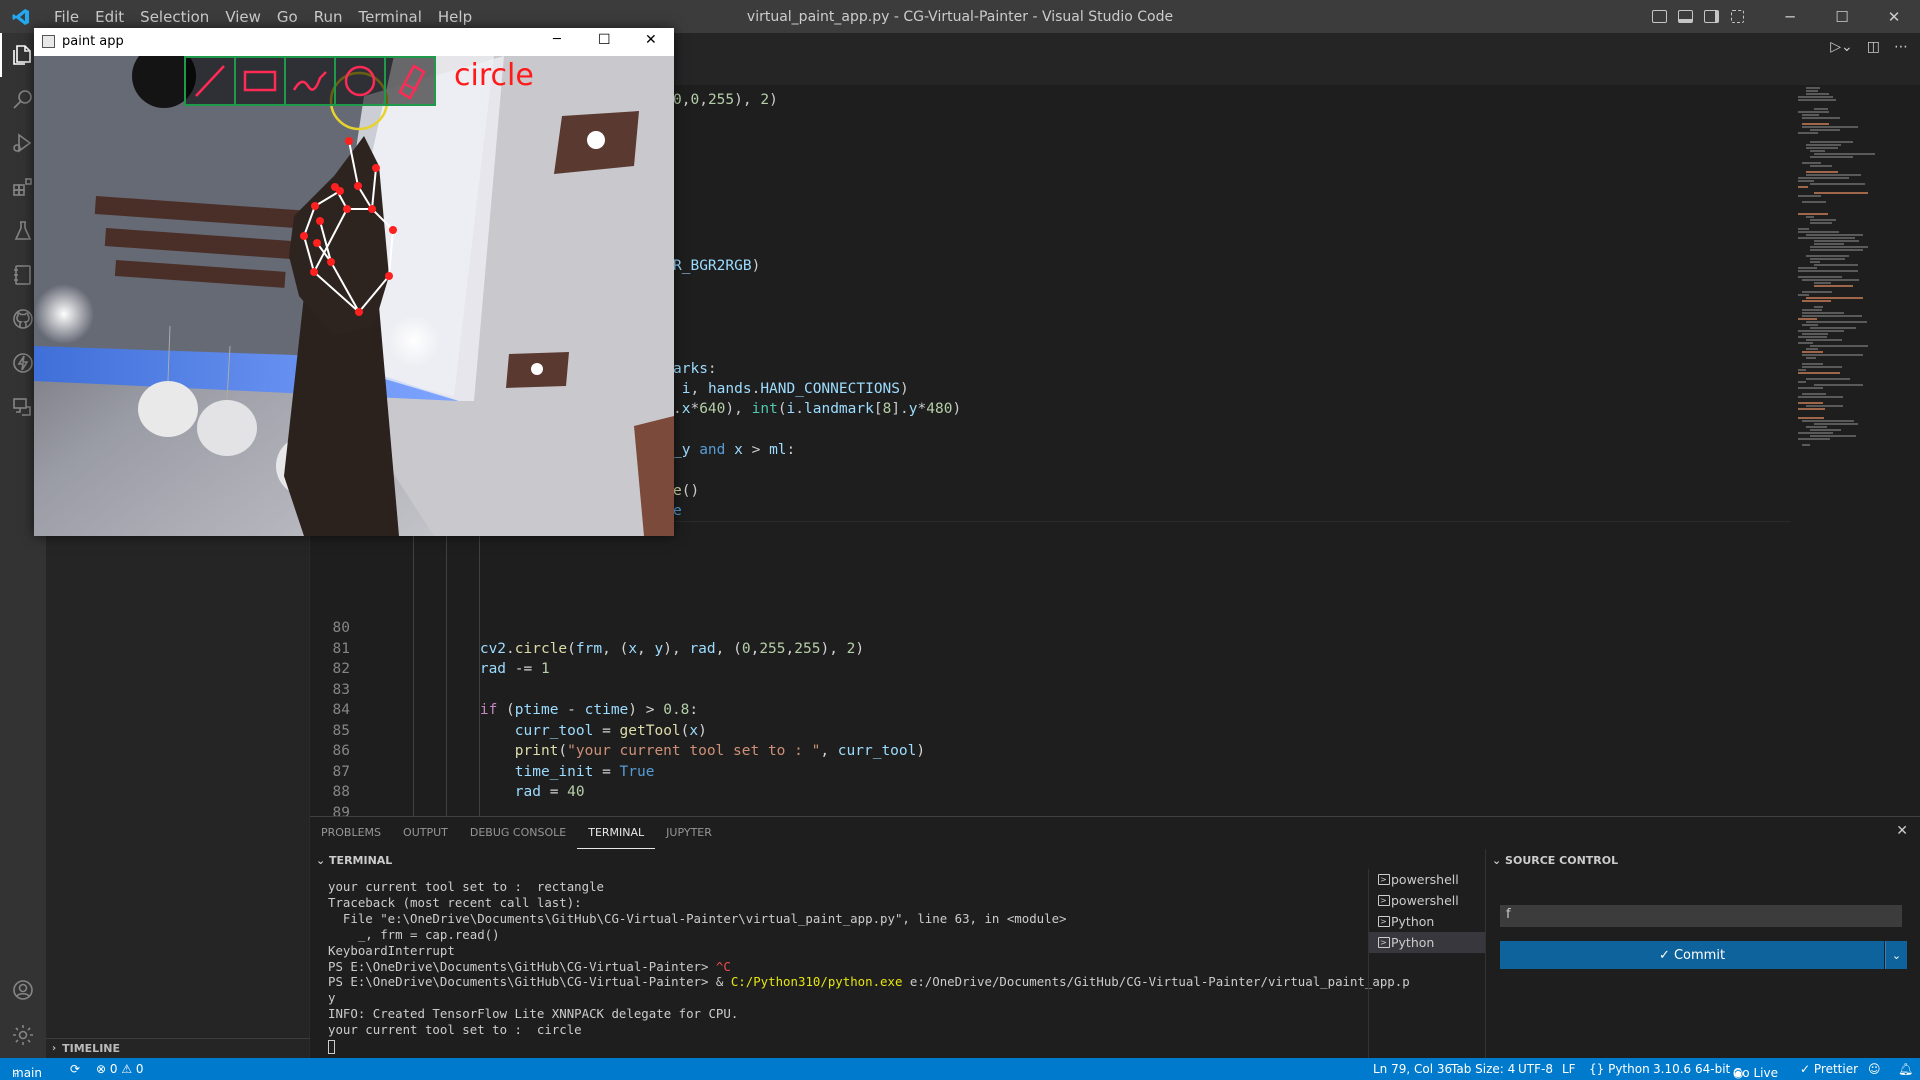 The height and width of the screenshot is (1080, 1920). What do you see at coordinates (120, 1069) in the screenshot?
I see `problems-indicator: ⊗ 0 ⚠ 0` at bounding box center [120, 1069].